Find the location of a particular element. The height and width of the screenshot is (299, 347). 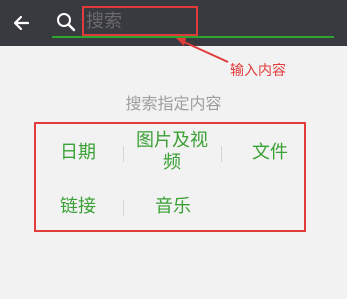

back-arrow-icon is located at coordinates (22, 23).